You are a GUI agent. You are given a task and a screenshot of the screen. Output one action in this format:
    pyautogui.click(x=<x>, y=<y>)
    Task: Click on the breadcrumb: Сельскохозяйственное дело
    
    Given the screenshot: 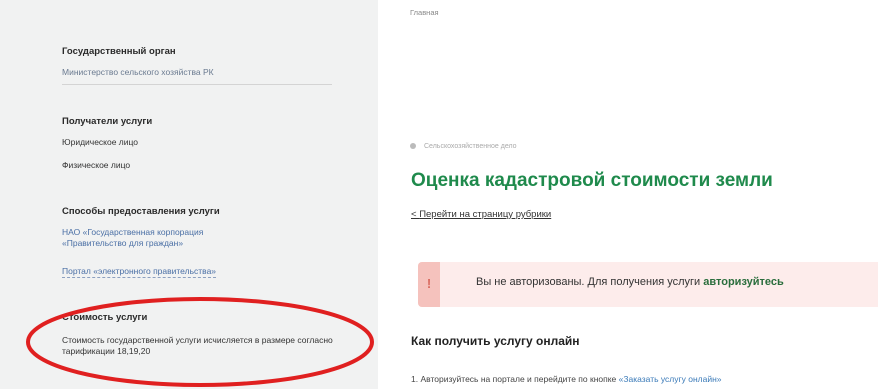 What is the action you would take?
    pyautogui.click(x=463, y=146)
    